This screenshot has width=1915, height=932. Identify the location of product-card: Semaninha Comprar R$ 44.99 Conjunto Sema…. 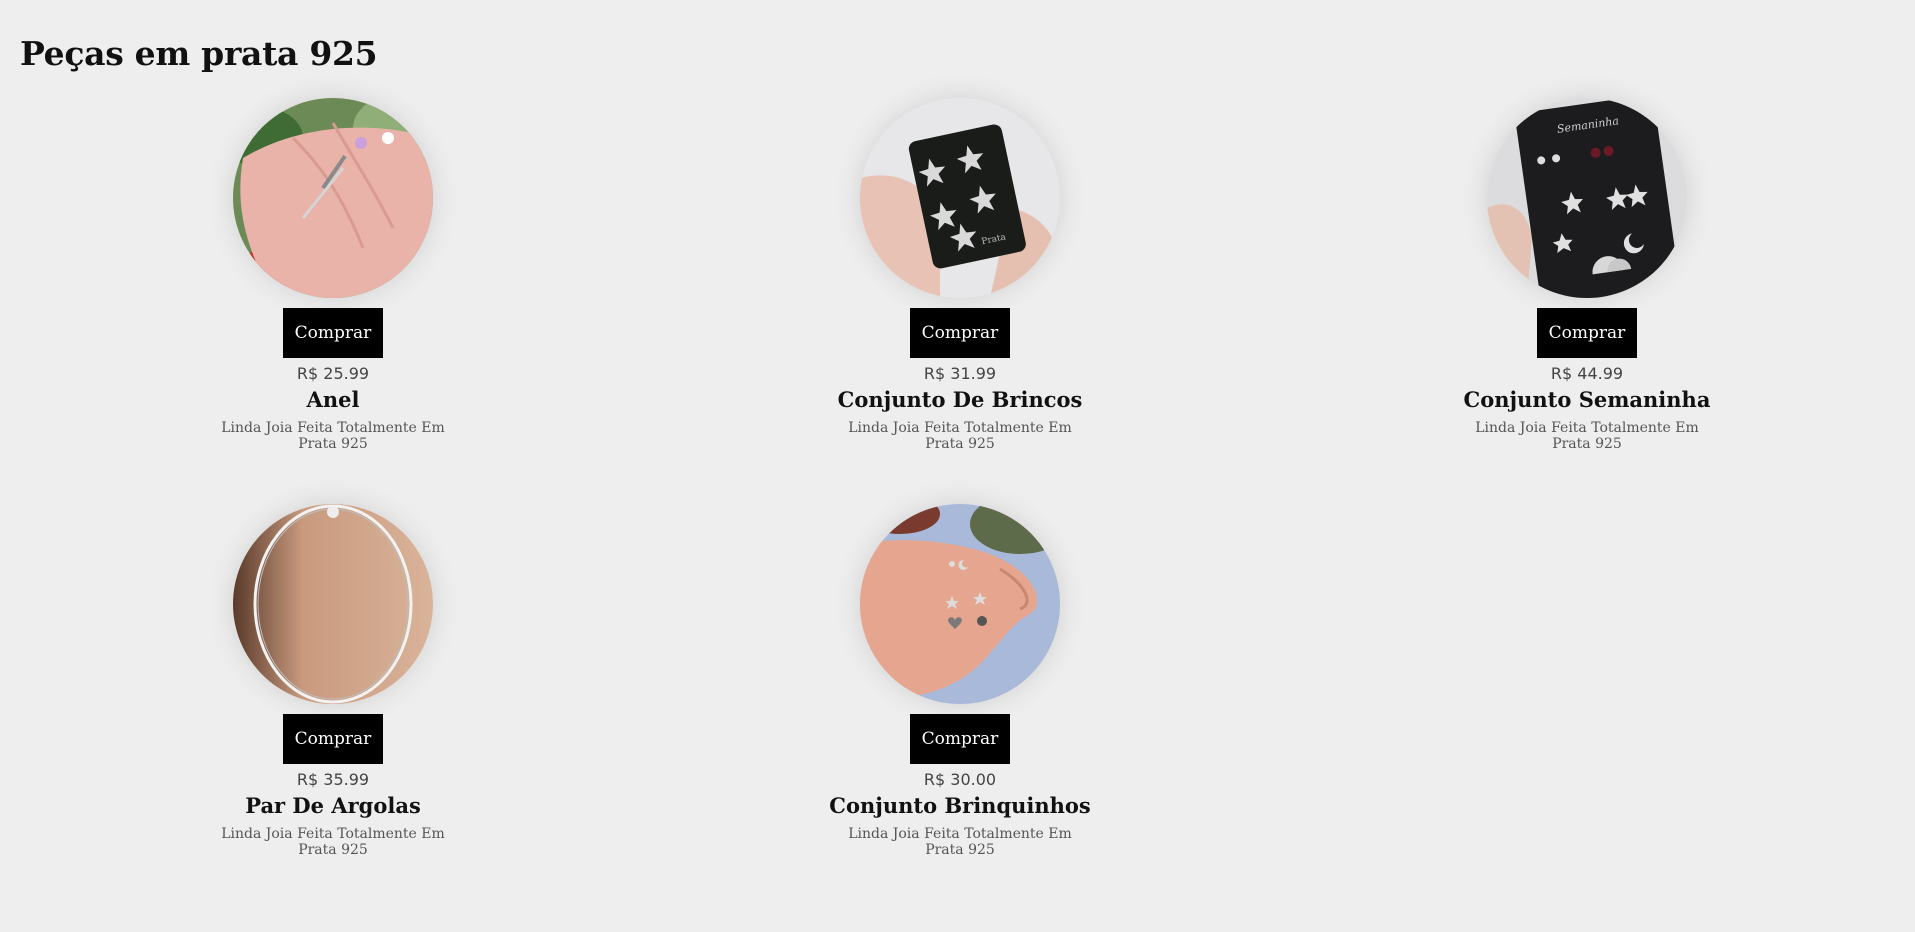
(1587, 275).